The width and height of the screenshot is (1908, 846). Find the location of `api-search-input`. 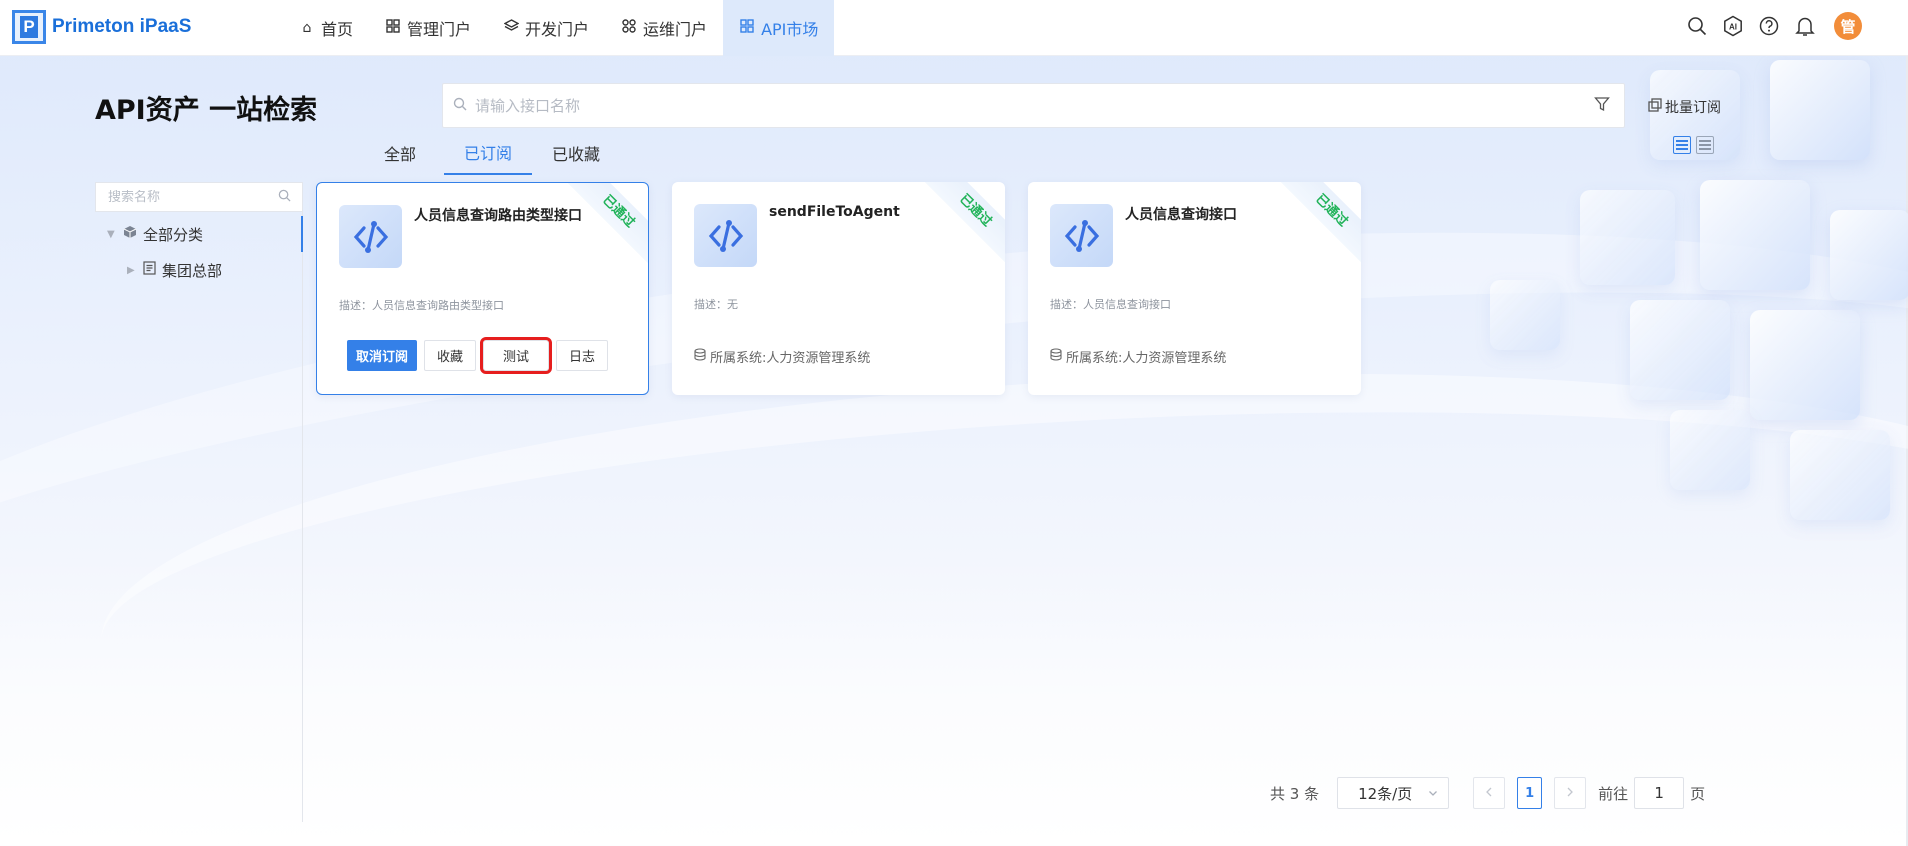

api-search-input is located at coordinates (1034, 105).